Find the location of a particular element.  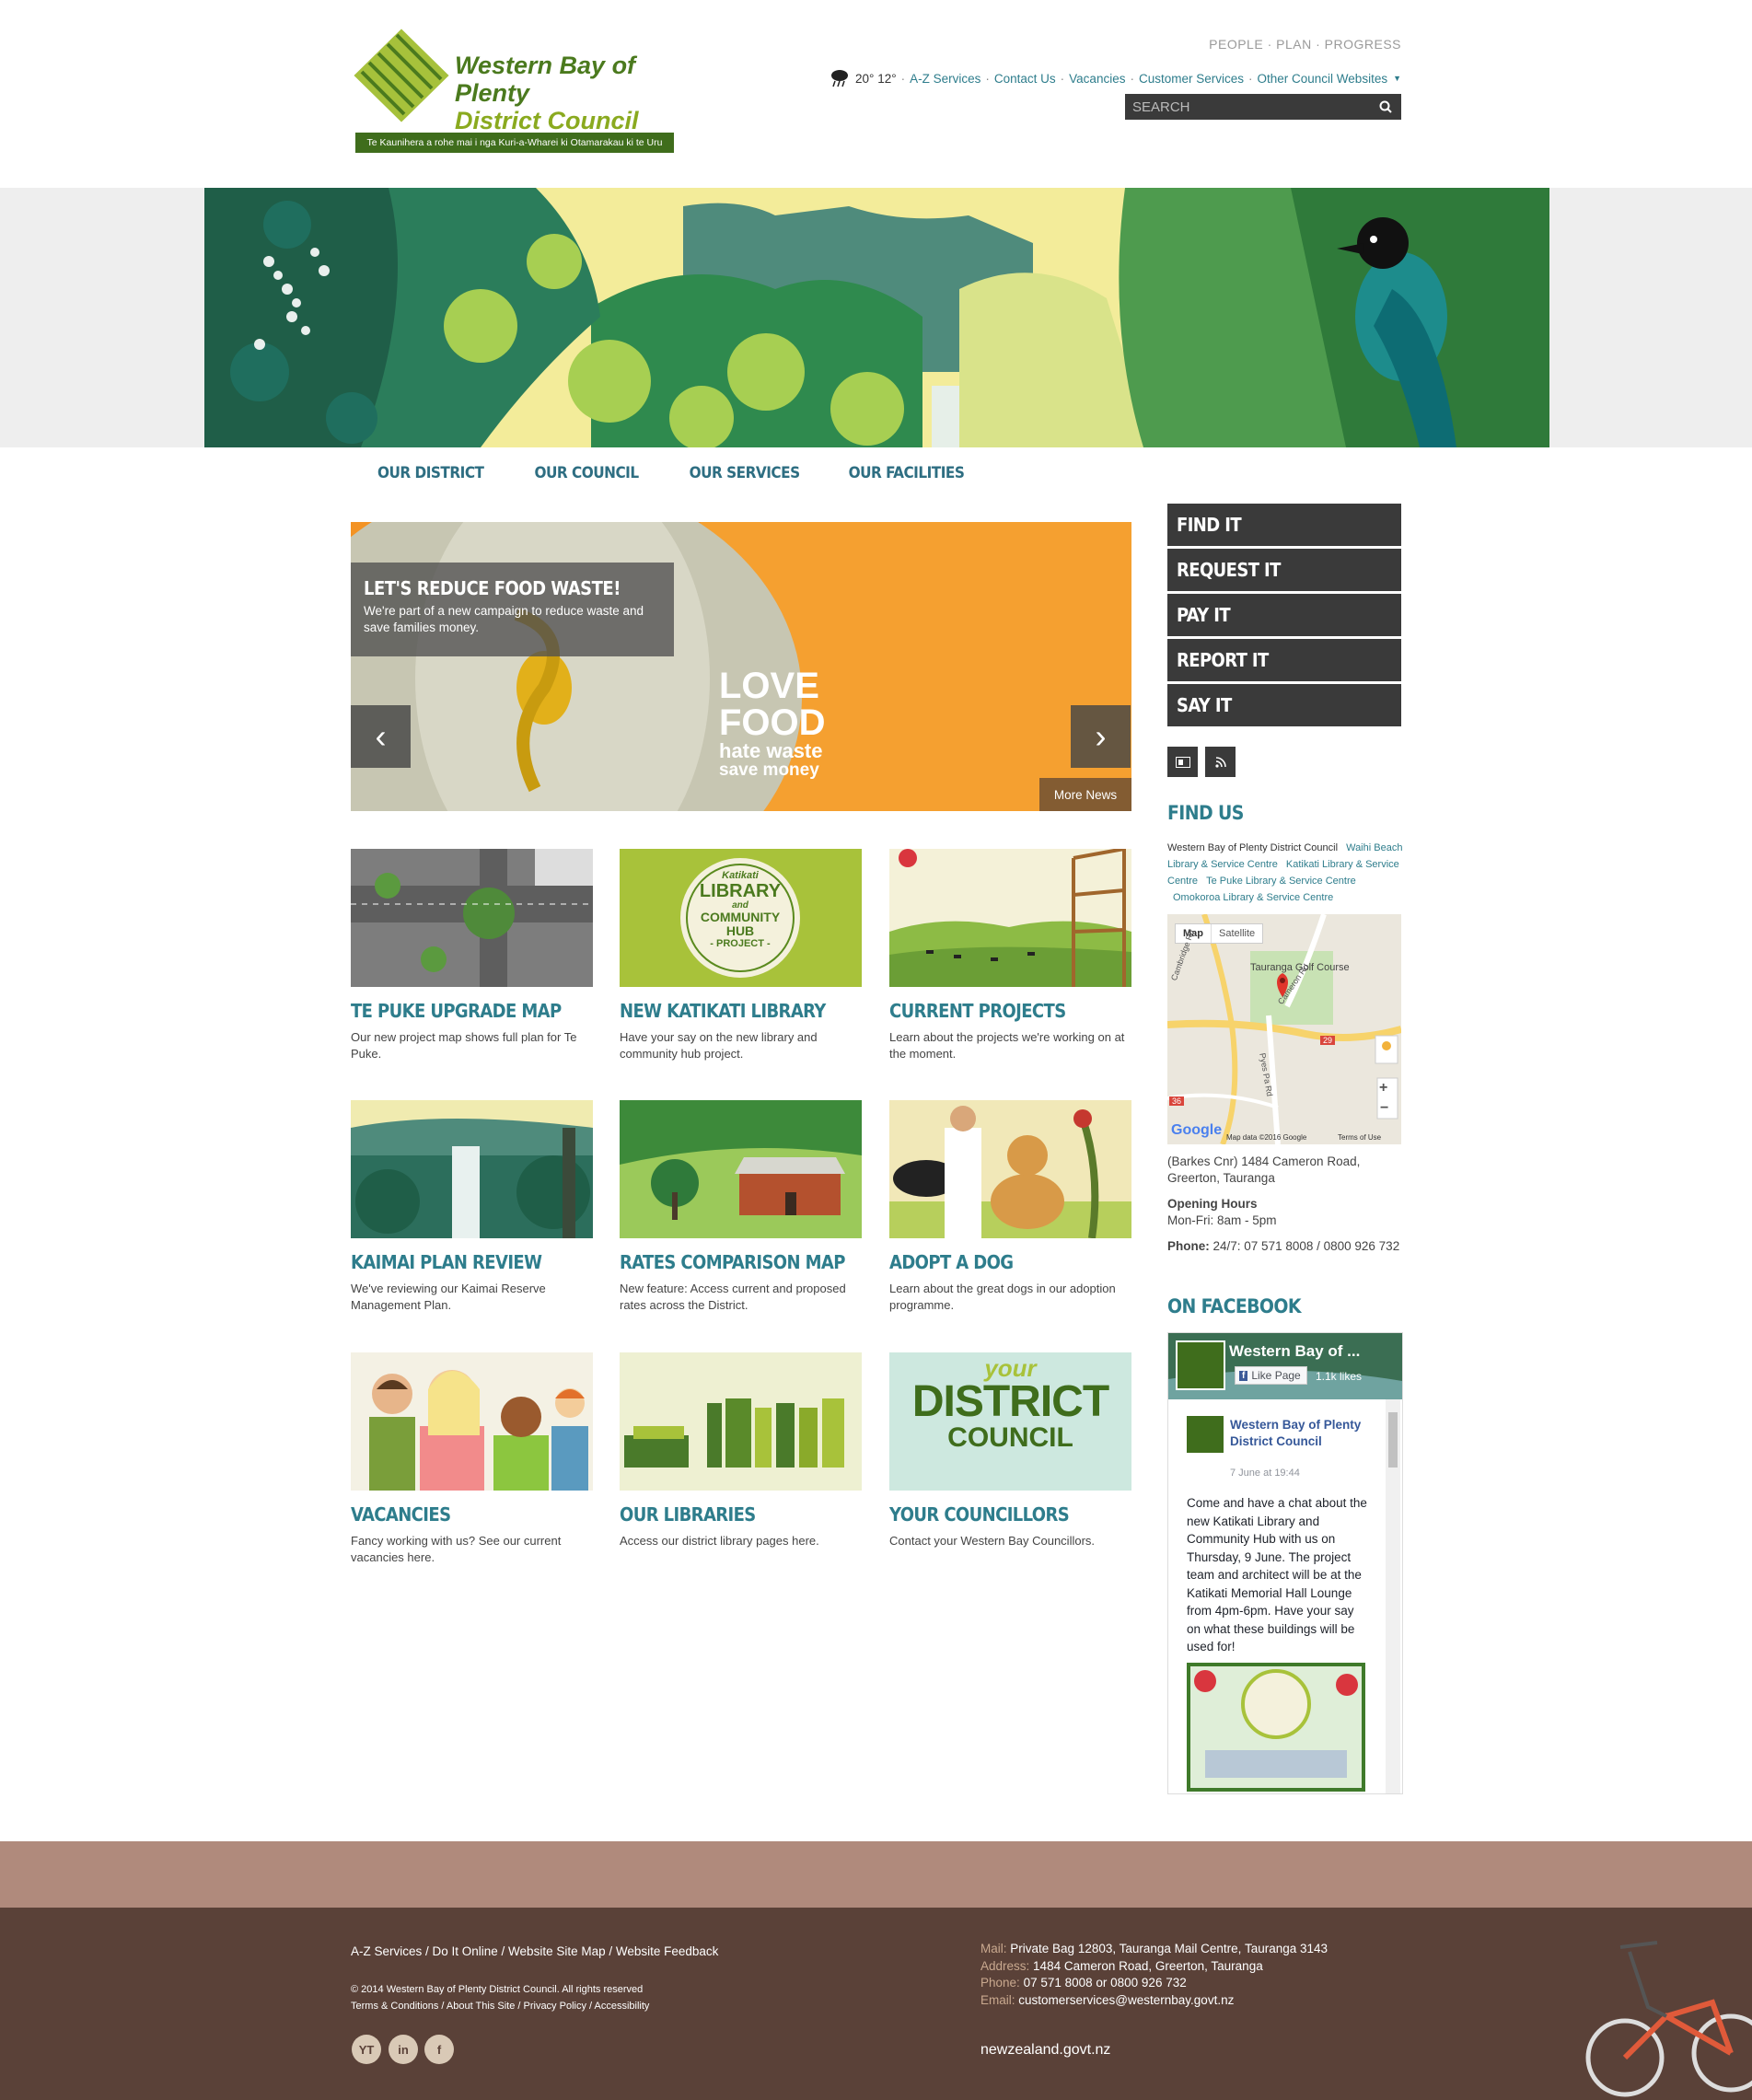

facebook-social-icon: f is located at coordinates (439, 2049).